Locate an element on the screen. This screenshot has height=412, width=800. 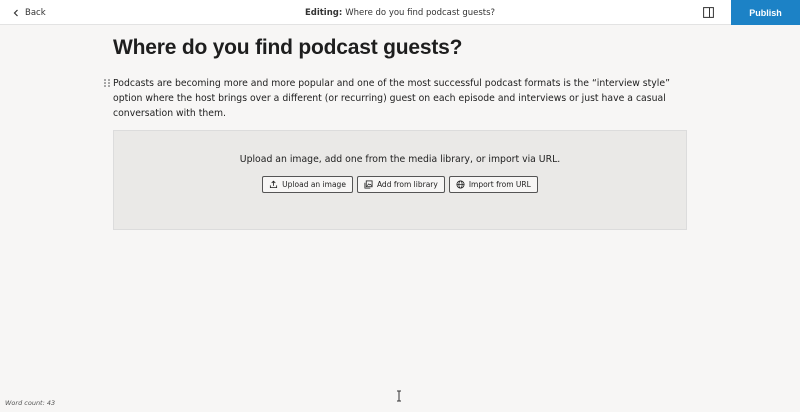
add-from-library-label: Add from library is located at coordinates (407, 184).